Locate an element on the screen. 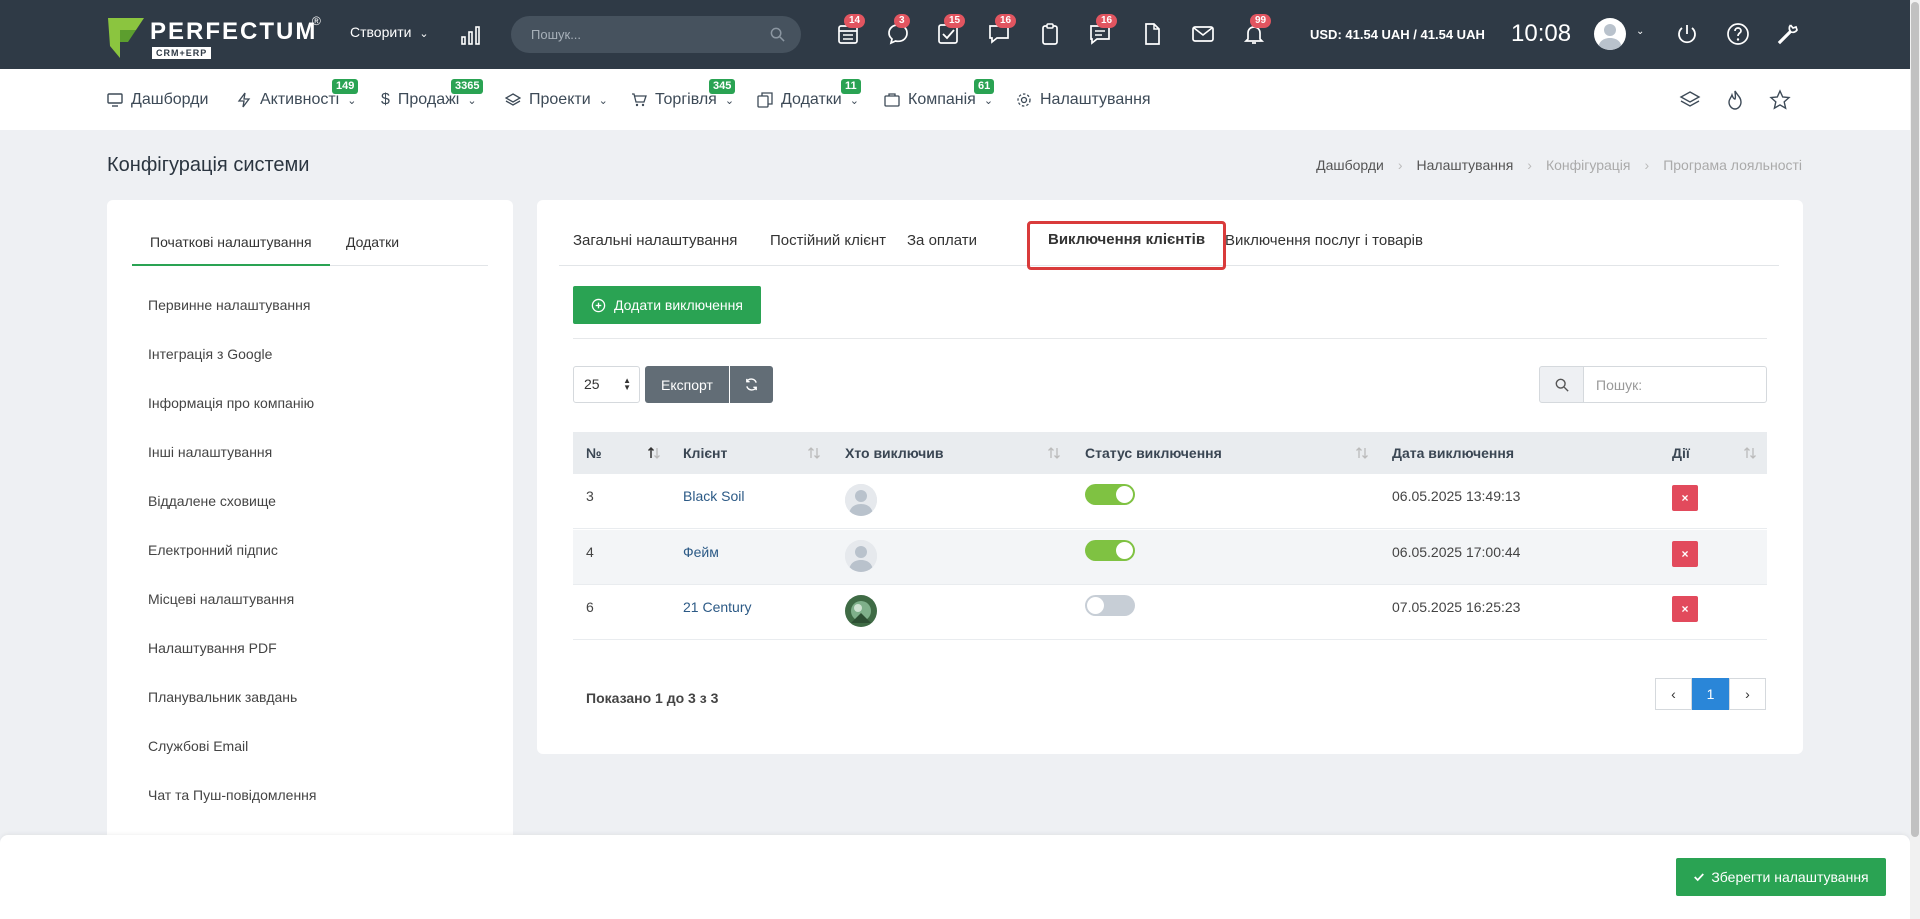 Image resolution: width=1920 pixels, height=919 pixels. layers-icon is located at coordinates (1690, 100).